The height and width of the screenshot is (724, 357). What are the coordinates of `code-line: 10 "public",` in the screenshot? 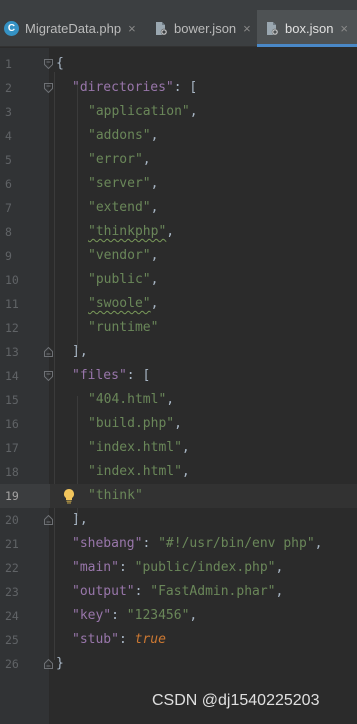 It's located at (178, 280).